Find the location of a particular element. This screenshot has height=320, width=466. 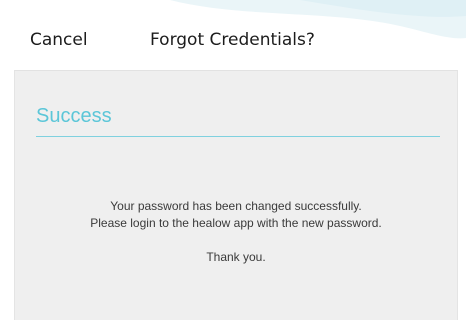

cancel-button: Cancel is located at coordinates (59, 40).